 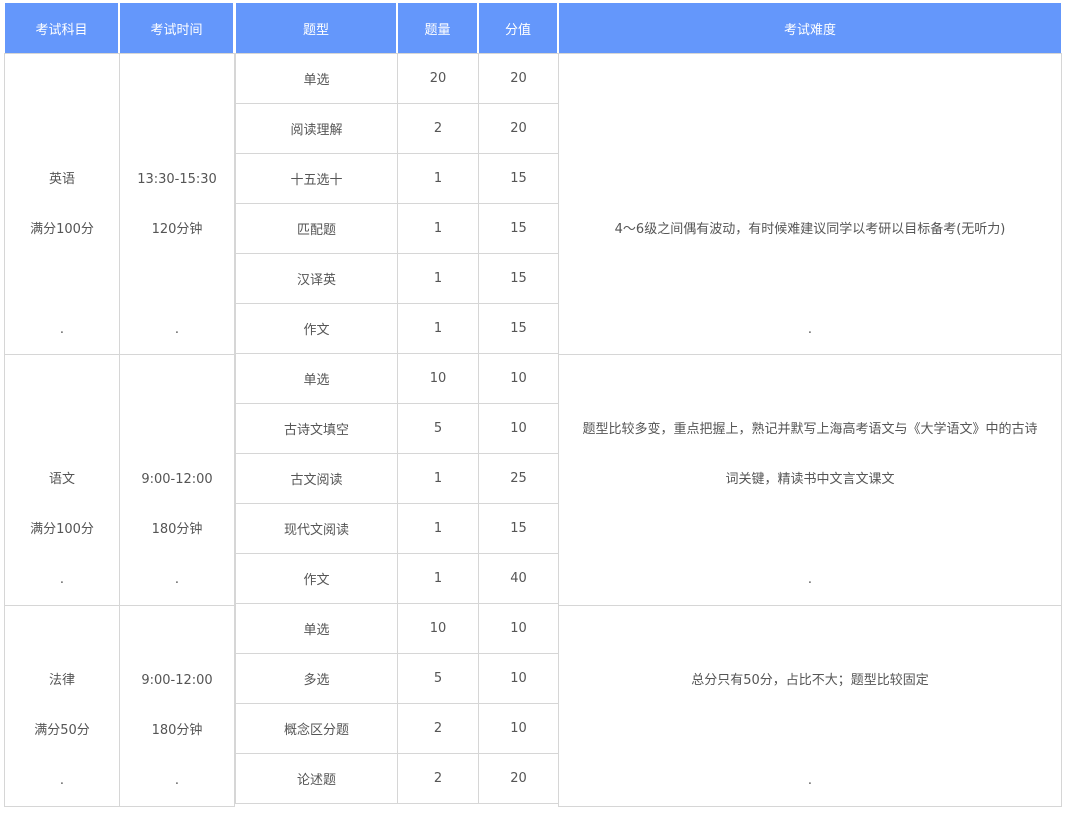 What do you see at coordinates (177, 179) in the screenshot?
I see `exam-time: 13:30-15:30` at bounding box center [177, 179].